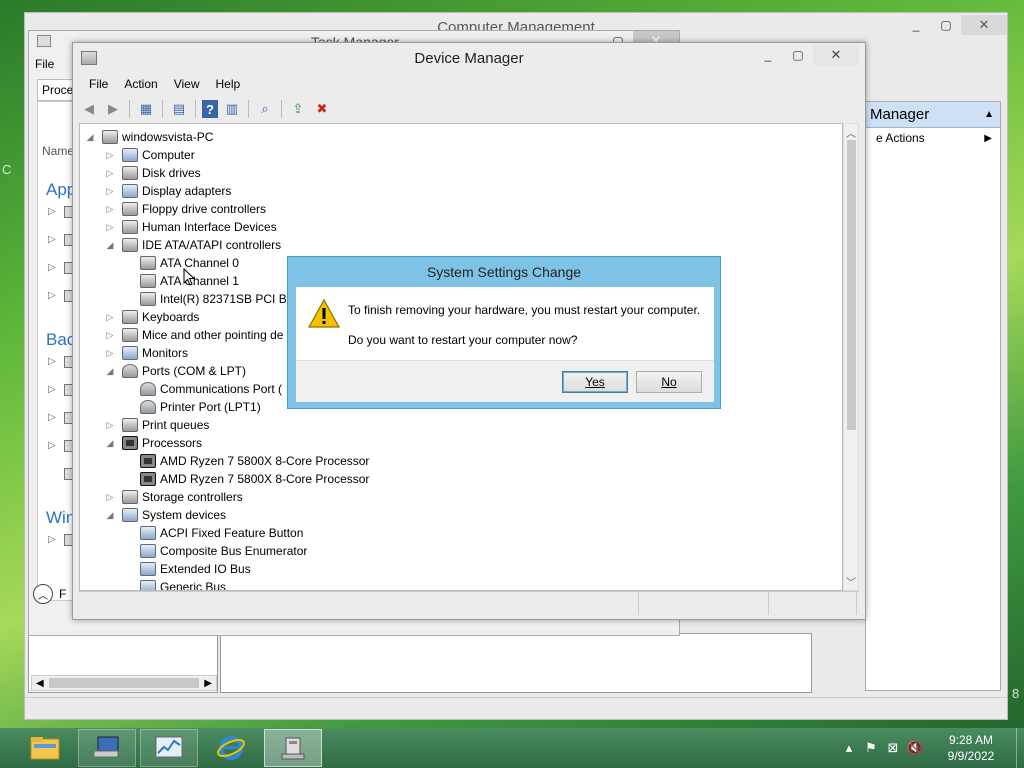 The image size is (1024, 768). What do you see at coordinates (836, 55) in the screenshot?
I see `dm-close-button: ✕` at bounding box center [836, 55].